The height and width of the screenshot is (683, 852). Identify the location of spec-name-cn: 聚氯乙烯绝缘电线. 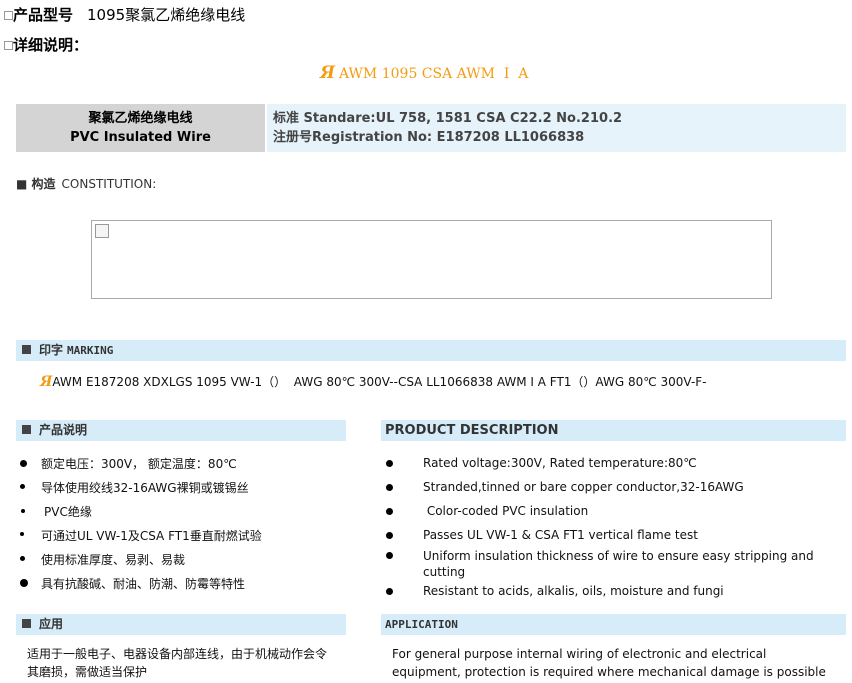
(140, 118).